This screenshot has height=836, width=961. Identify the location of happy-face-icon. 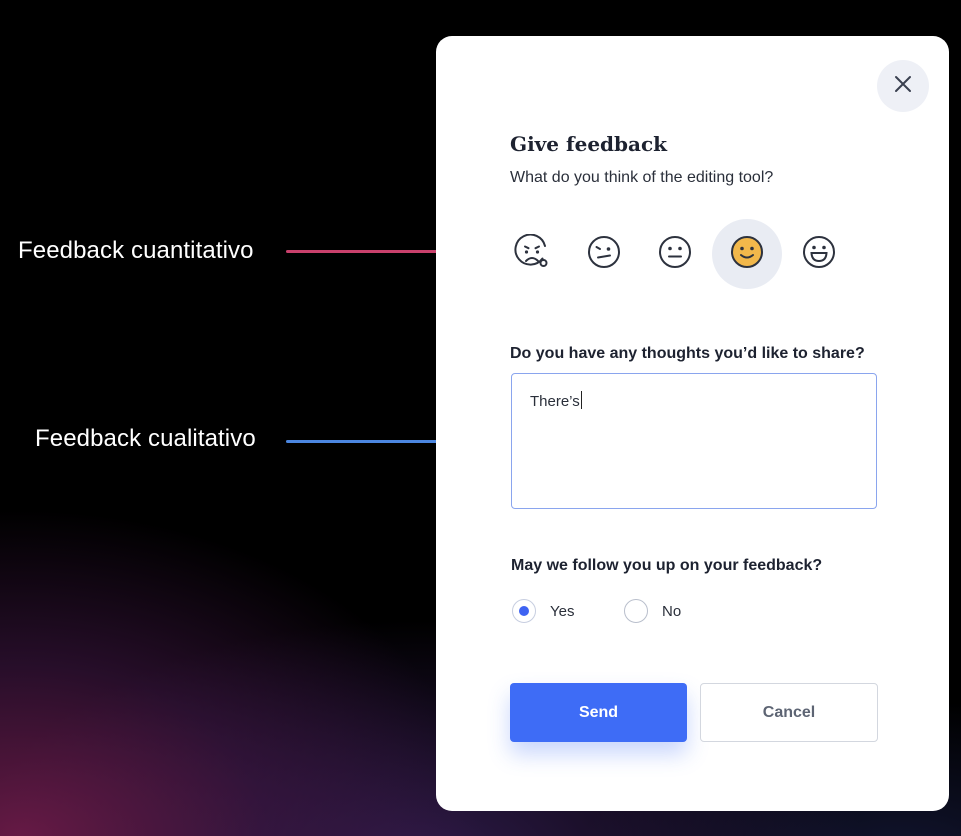
(747, 254).